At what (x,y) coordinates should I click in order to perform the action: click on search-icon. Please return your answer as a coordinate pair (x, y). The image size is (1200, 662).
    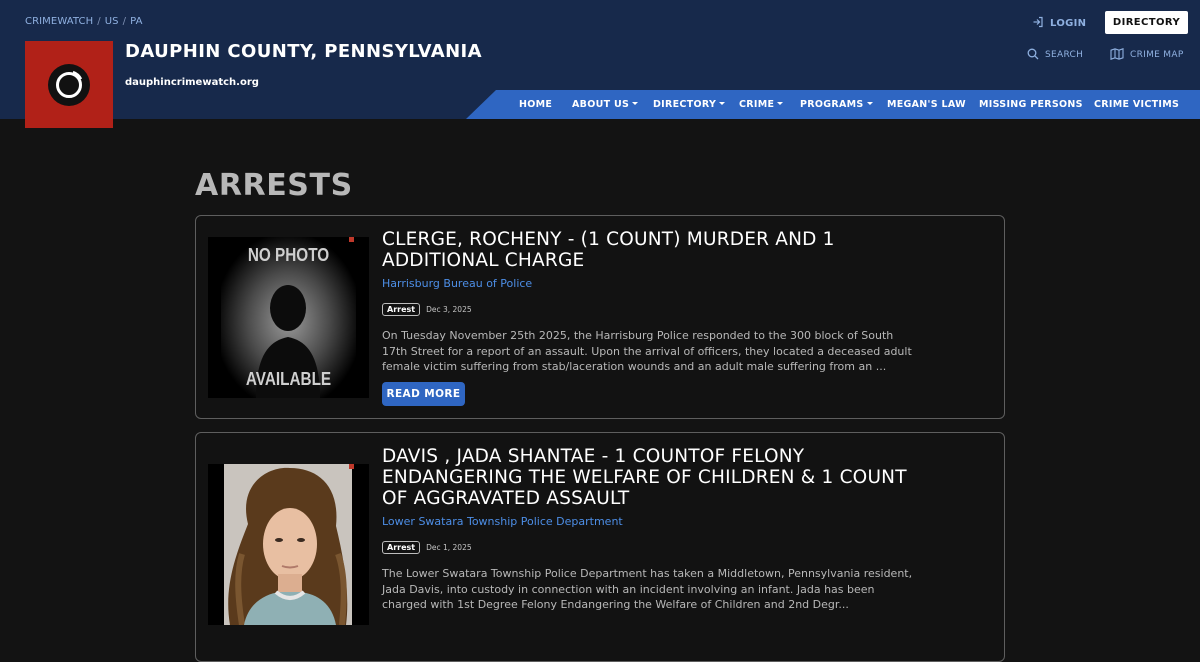
    Looking at the image, I should click on (1033, 55).